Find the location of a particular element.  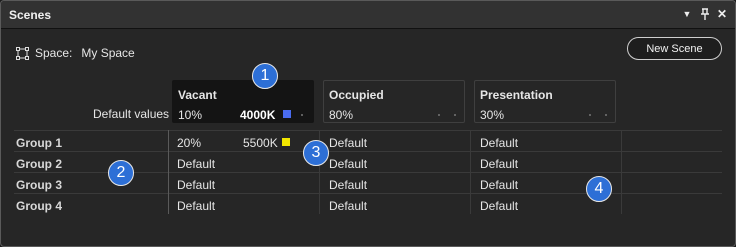

scene-card-vacant: Vacant 10% 4000K is located at coordinates (243, 101).